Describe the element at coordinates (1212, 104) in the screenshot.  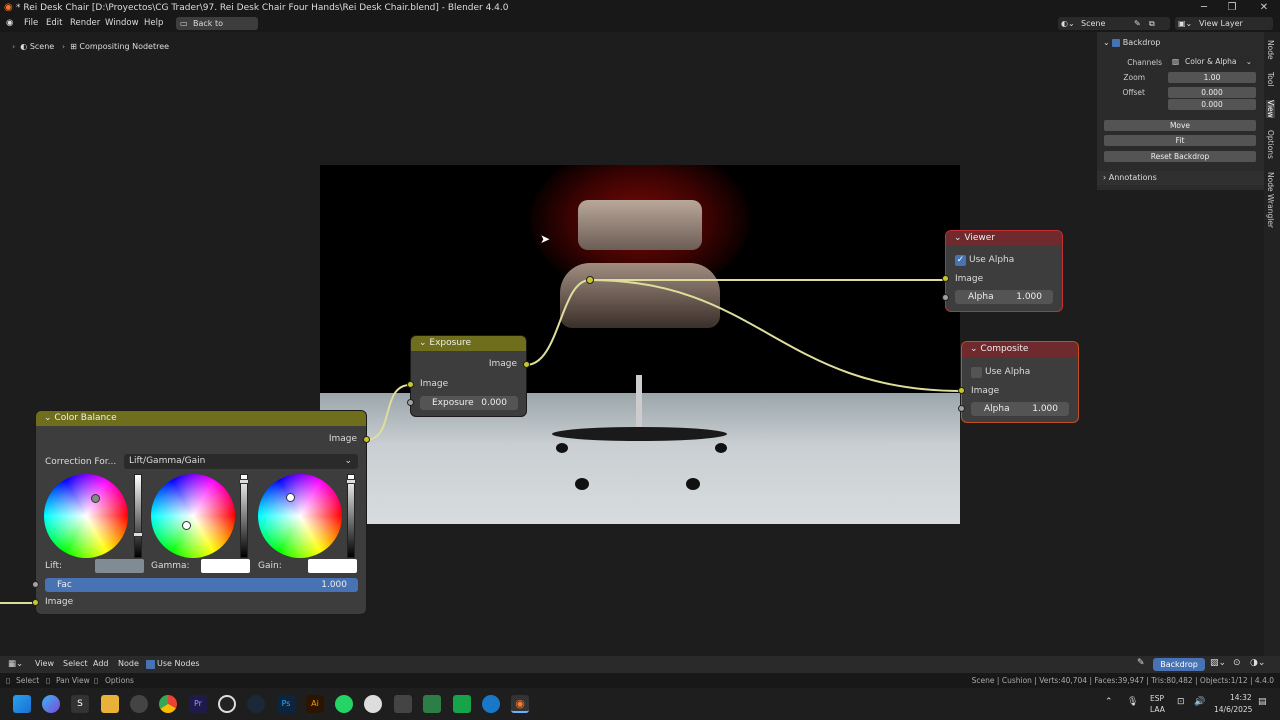
I see `offset-y-field: 0.000` at that location.